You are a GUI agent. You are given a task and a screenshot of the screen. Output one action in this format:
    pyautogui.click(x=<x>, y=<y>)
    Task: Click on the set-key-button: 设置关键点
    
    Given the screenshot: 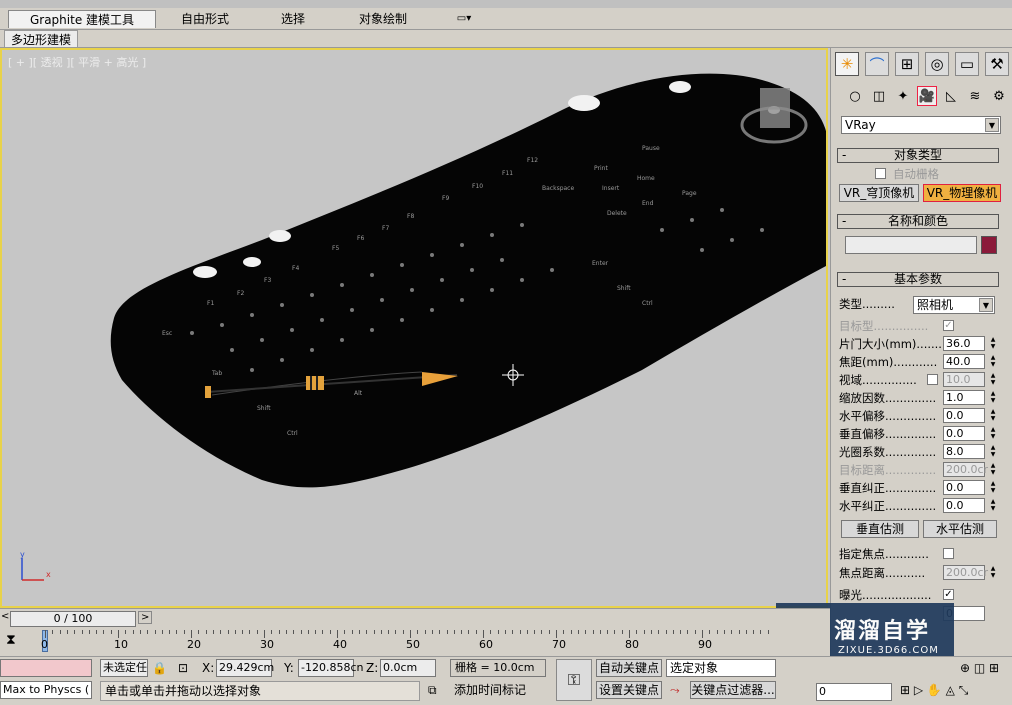 What is the action you would take?
    pyautogui.click(x=629, y=690)
    